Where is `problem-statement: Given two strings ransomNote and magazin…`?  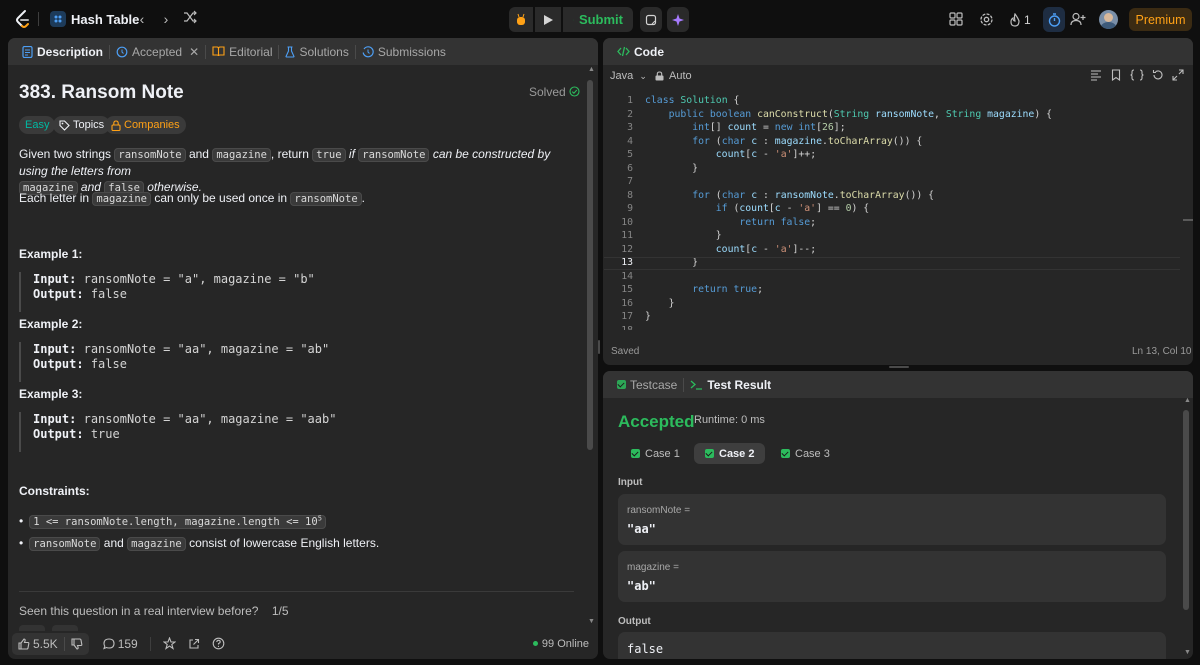 problem-statement: Given two strings ransomNote and magazin… is located at coordinates (285, 171).